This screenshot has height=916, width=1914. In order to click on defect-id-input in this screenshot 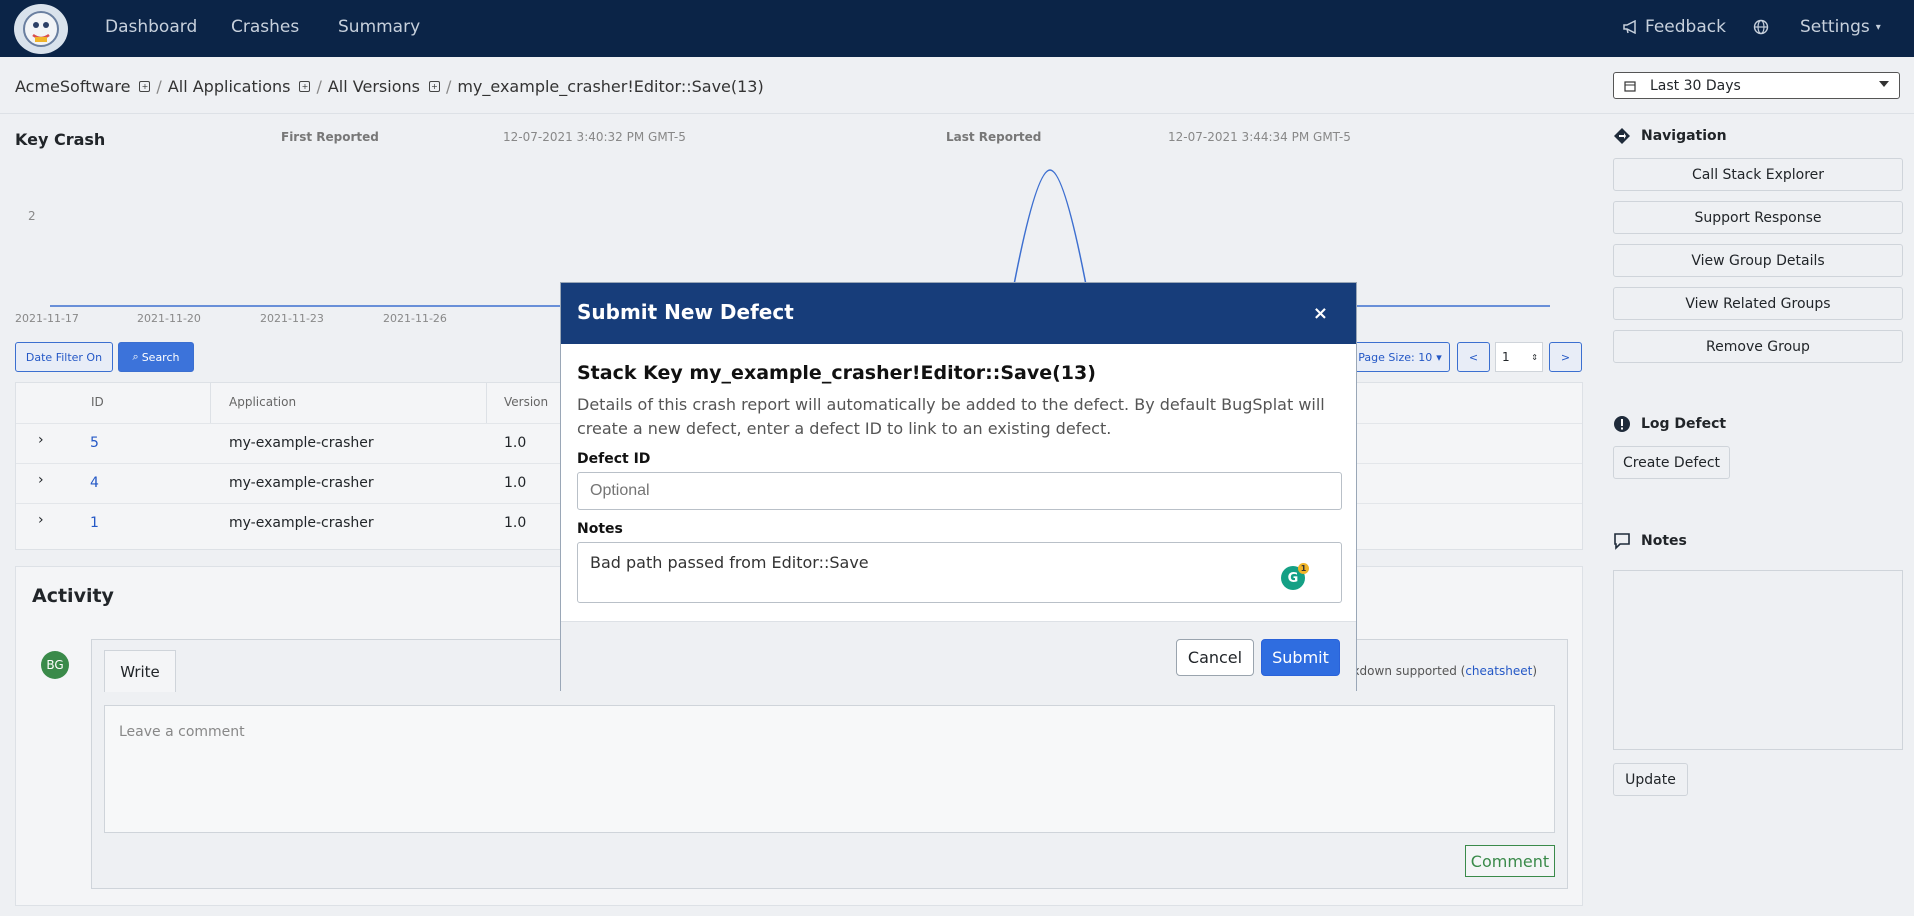, I will do `click(959, 491)`.